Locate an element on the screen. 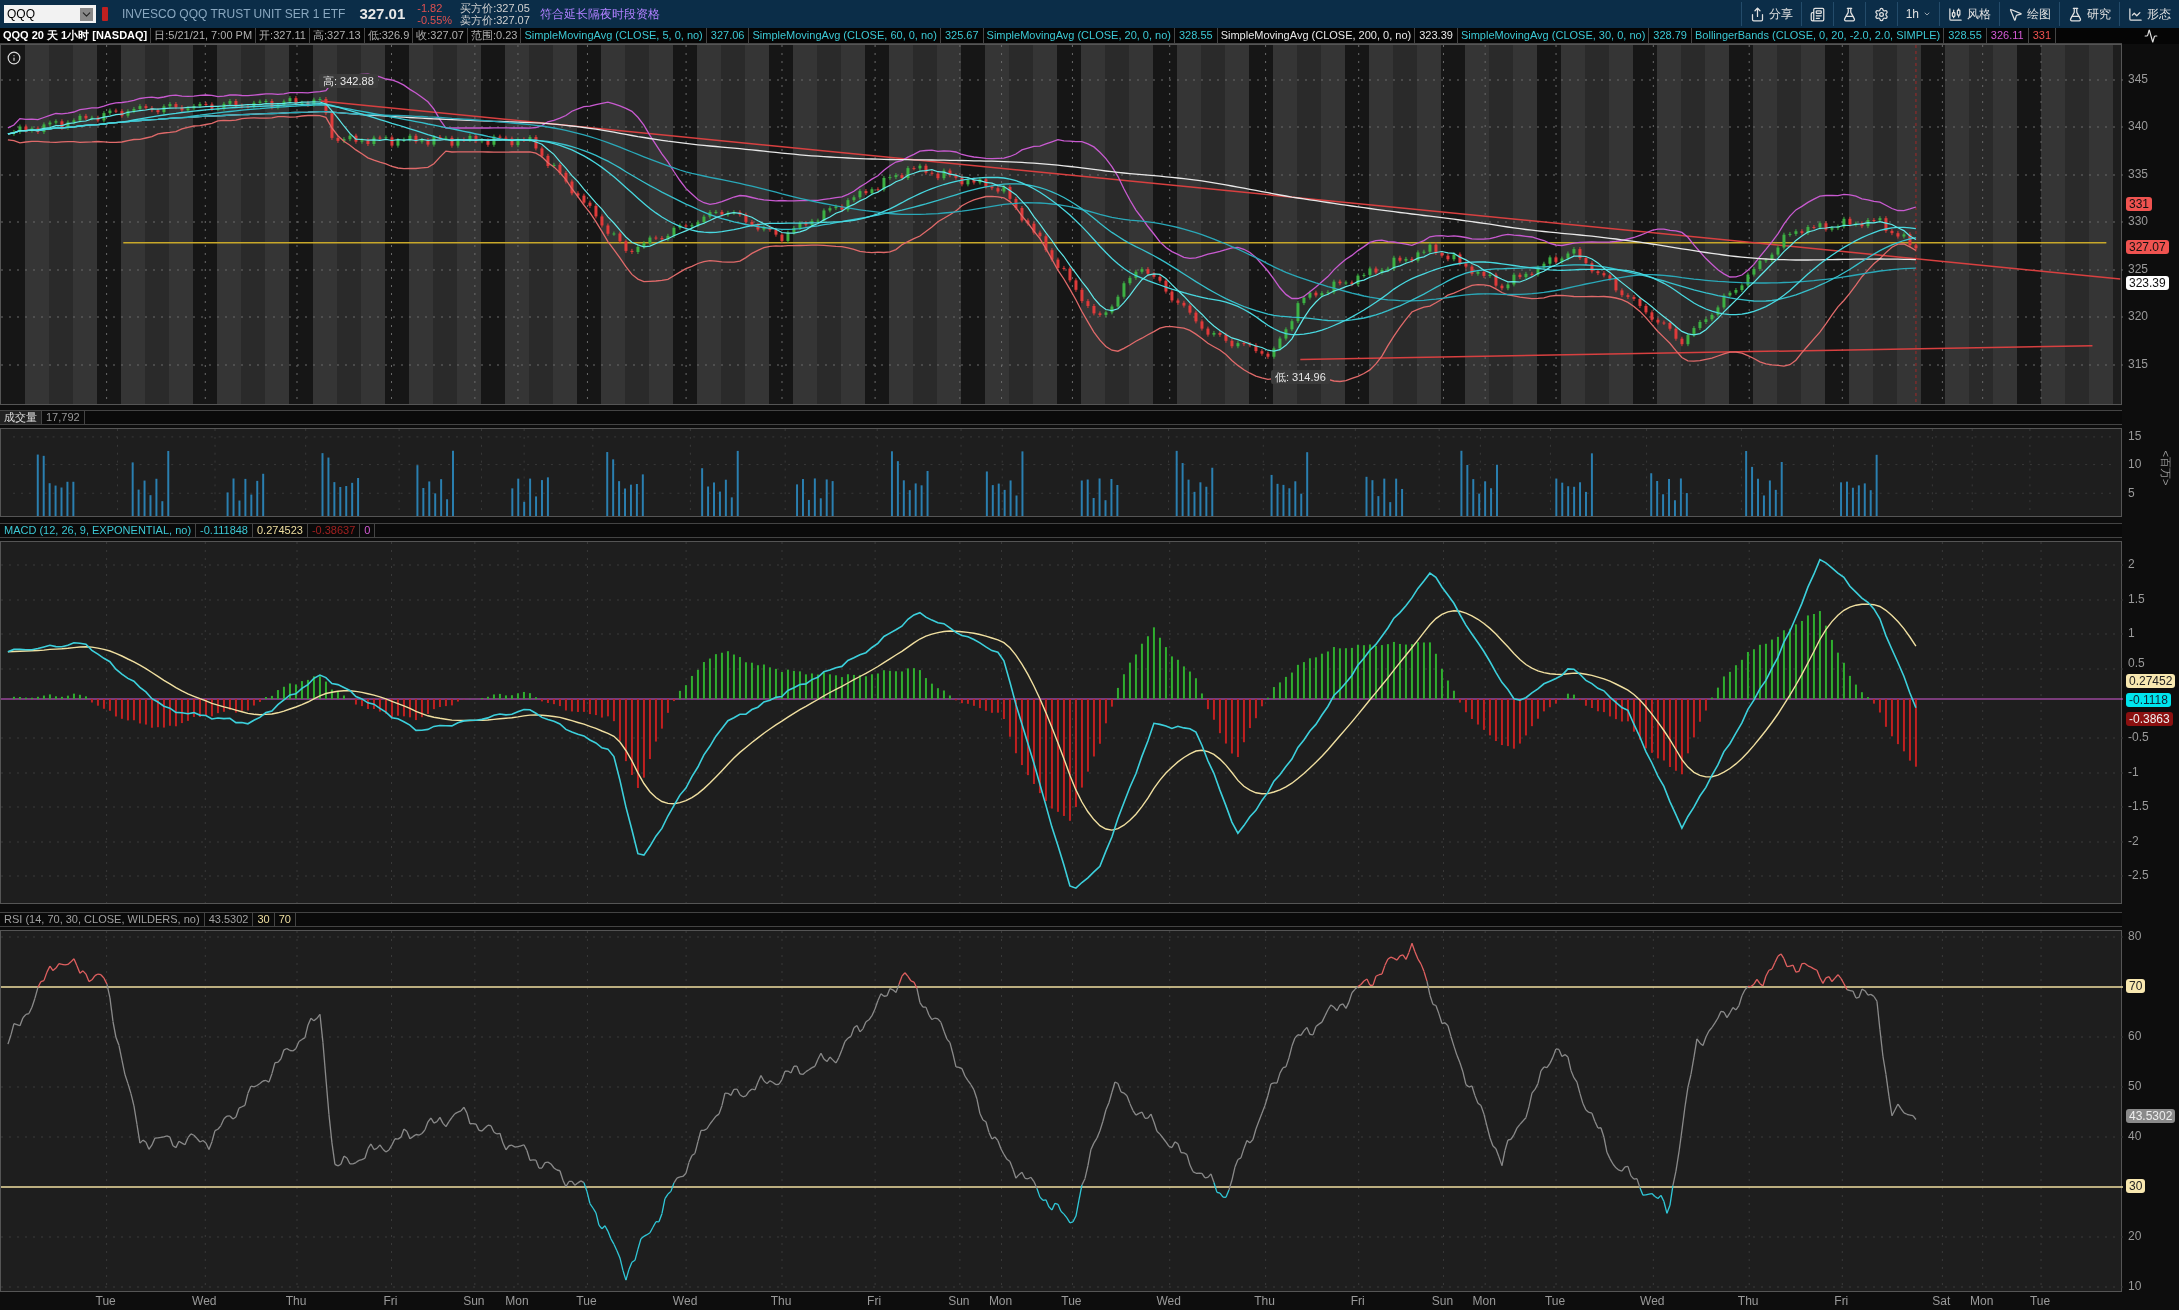  study-value: -0.111848 is located at coordinates (224, 530).